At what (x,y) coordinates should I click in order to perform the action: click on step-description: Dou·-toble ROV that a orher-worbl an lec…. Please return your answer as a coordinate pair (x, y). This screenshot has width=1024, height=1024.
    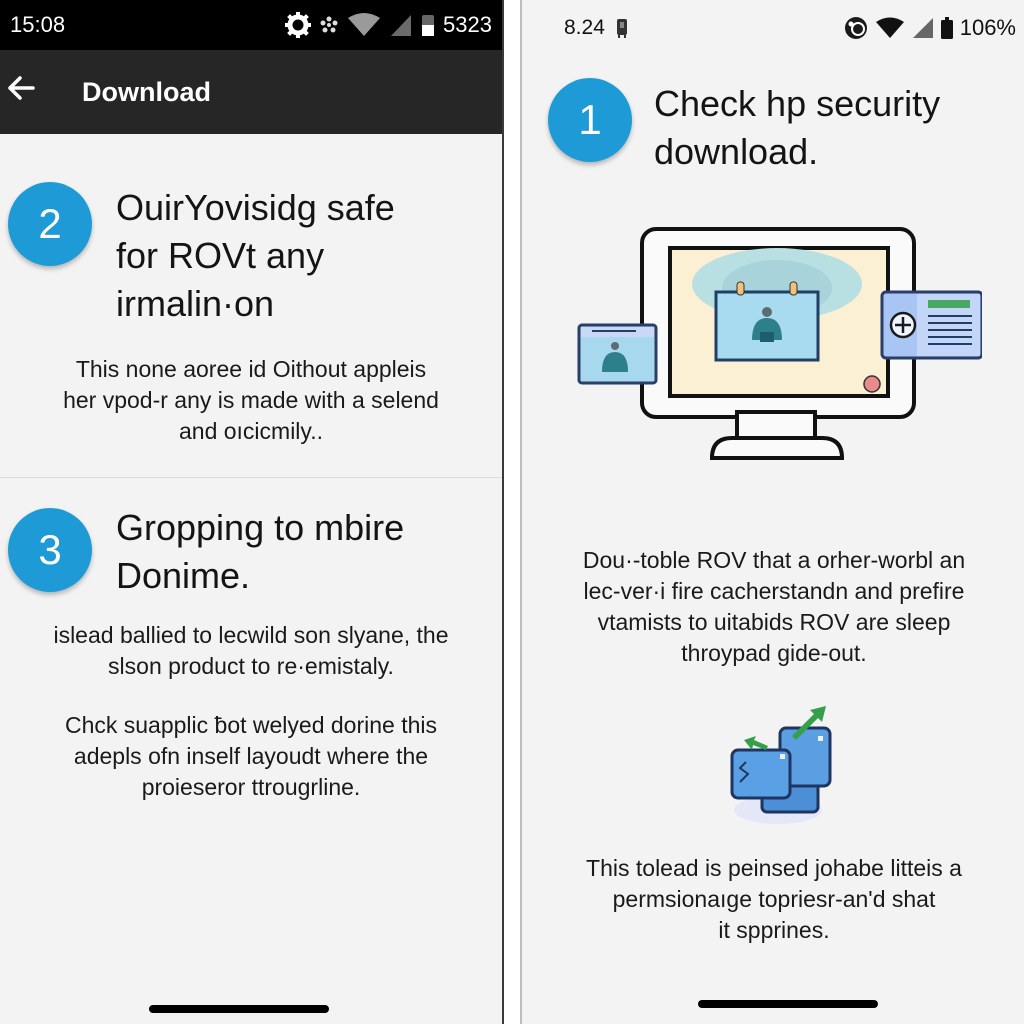
    Looking at the image, I should click on (773, 607).